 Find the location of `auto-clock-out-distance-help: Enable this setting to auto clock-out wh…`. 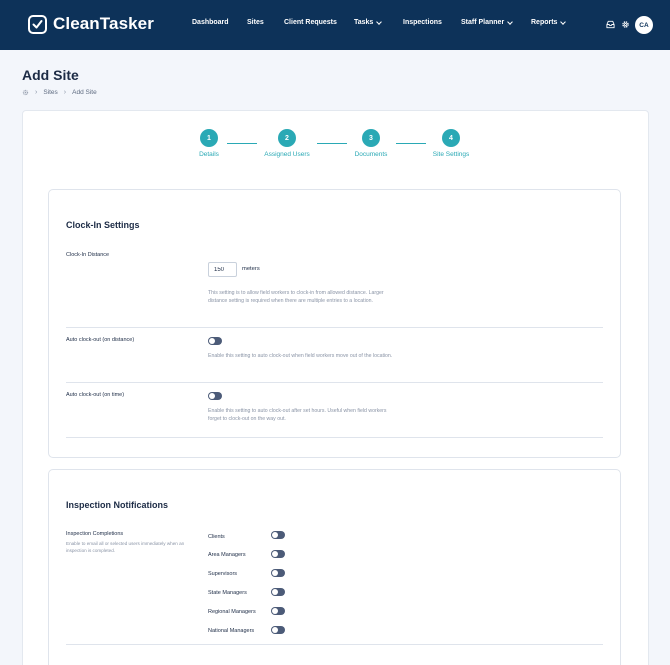

auto-clock-out-distance-help: Enable this setting to auto clock-out wh… is located at coordinates (300, 356).